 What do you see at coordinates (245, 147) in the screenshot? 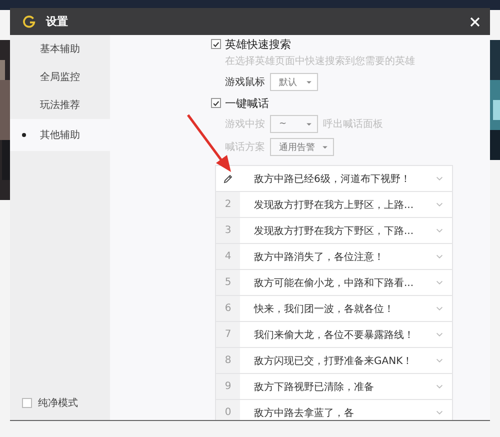
I see `field-label: 喊话方案` at bounding box center [245, 147].